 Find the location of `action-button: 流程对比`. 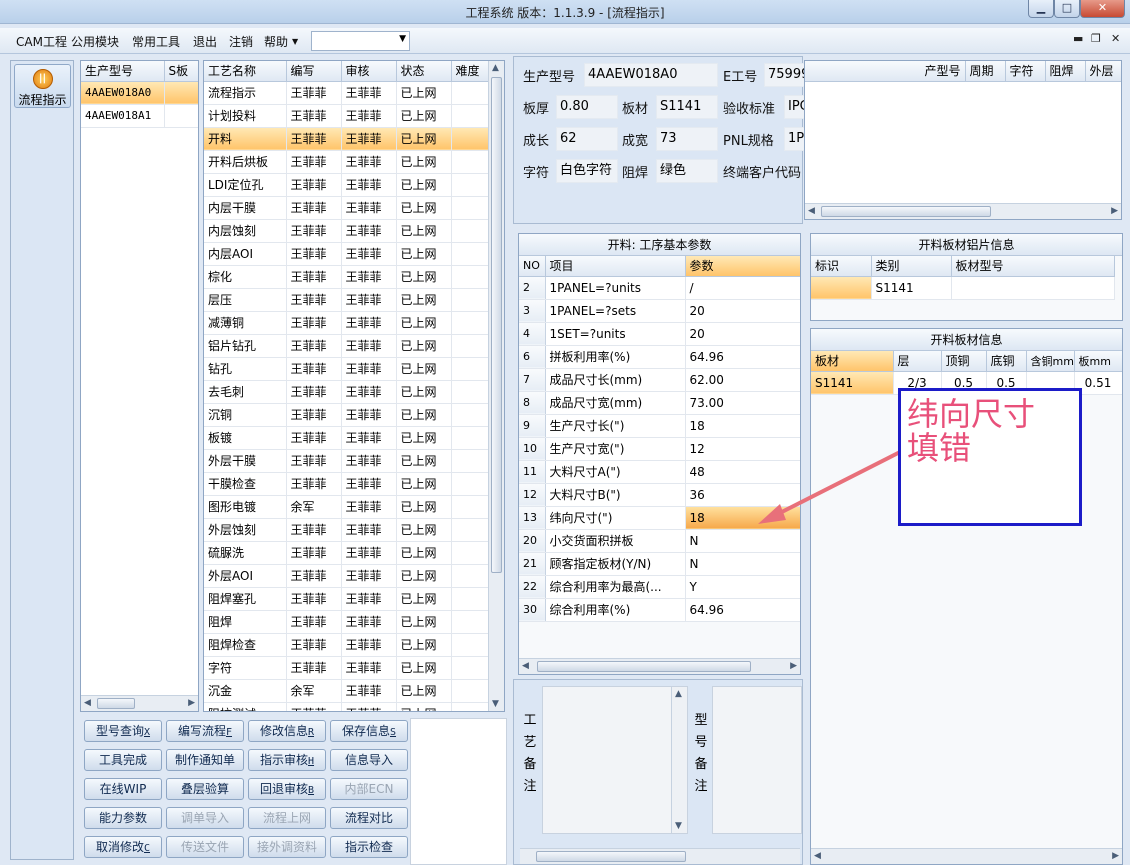

action-button: 流程对比 is located at coordinates (369, 818).